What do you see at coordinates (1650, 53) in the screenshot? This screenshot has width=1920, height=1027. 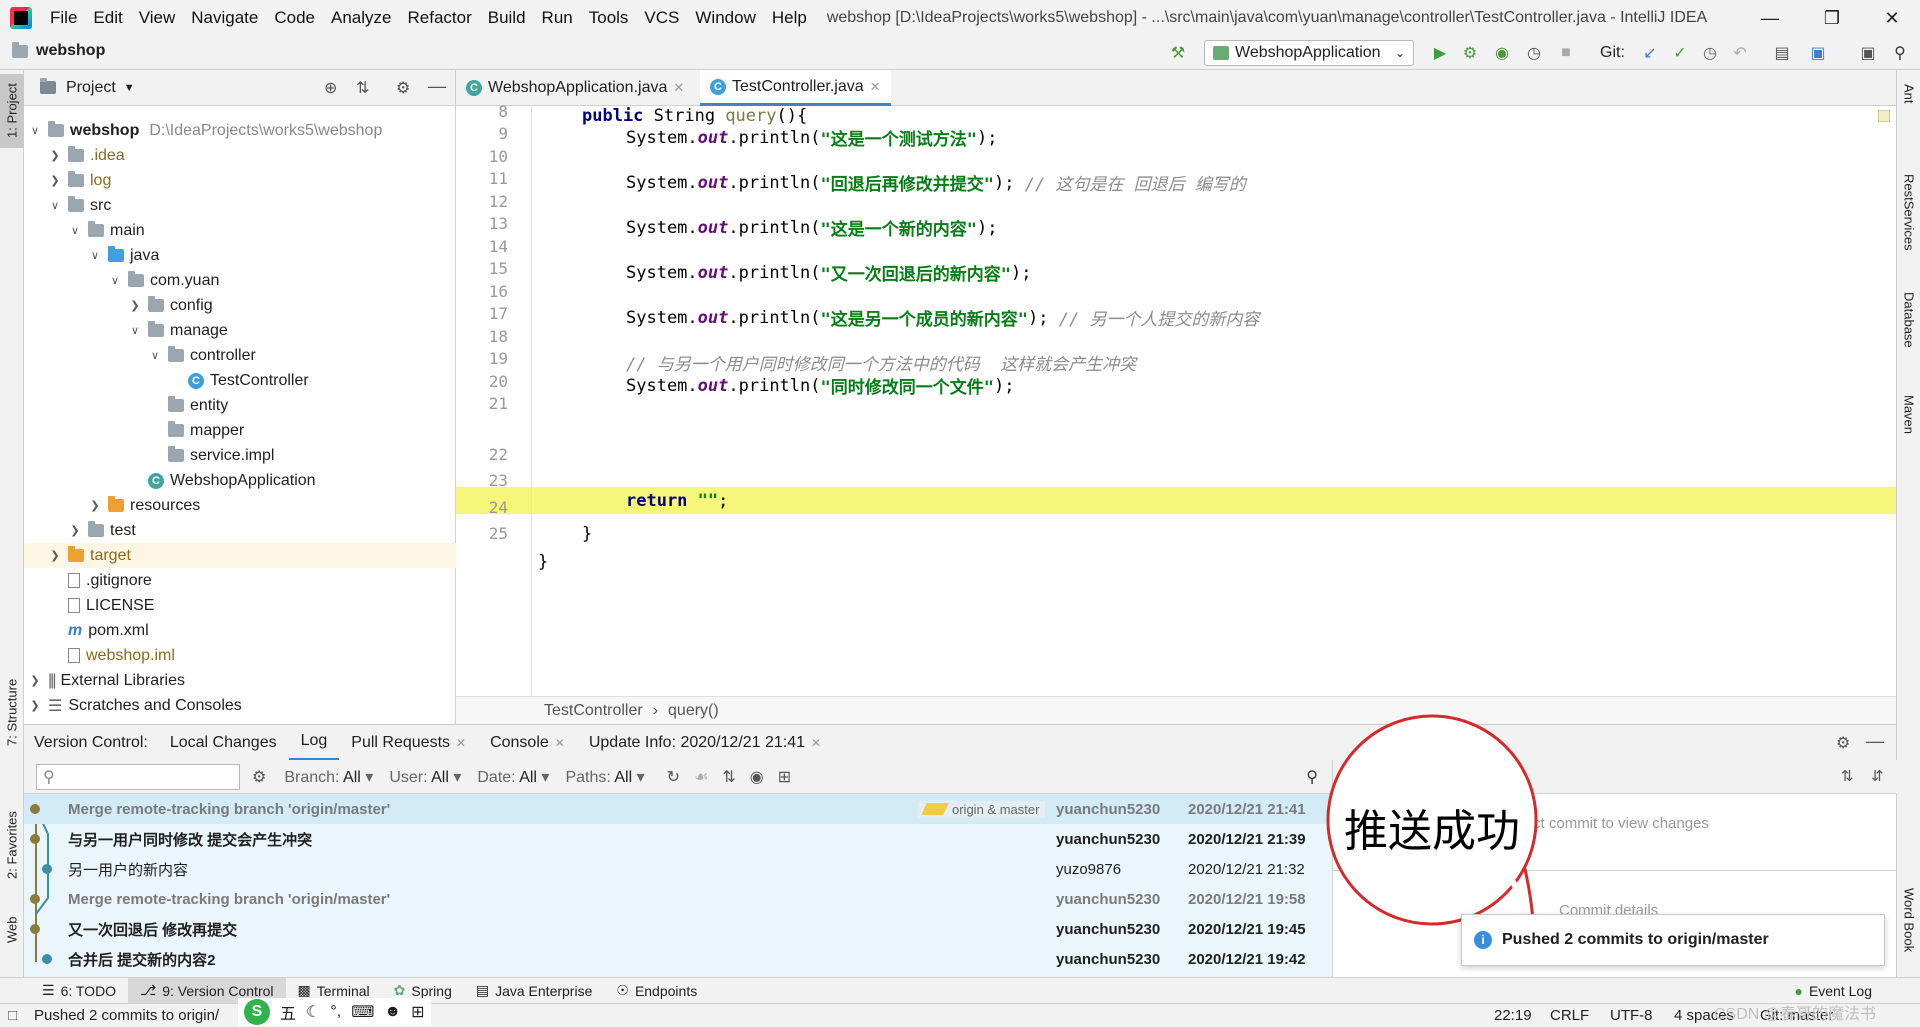 I see `git-update-icon: ↙` at bounding box center [1650, 53].